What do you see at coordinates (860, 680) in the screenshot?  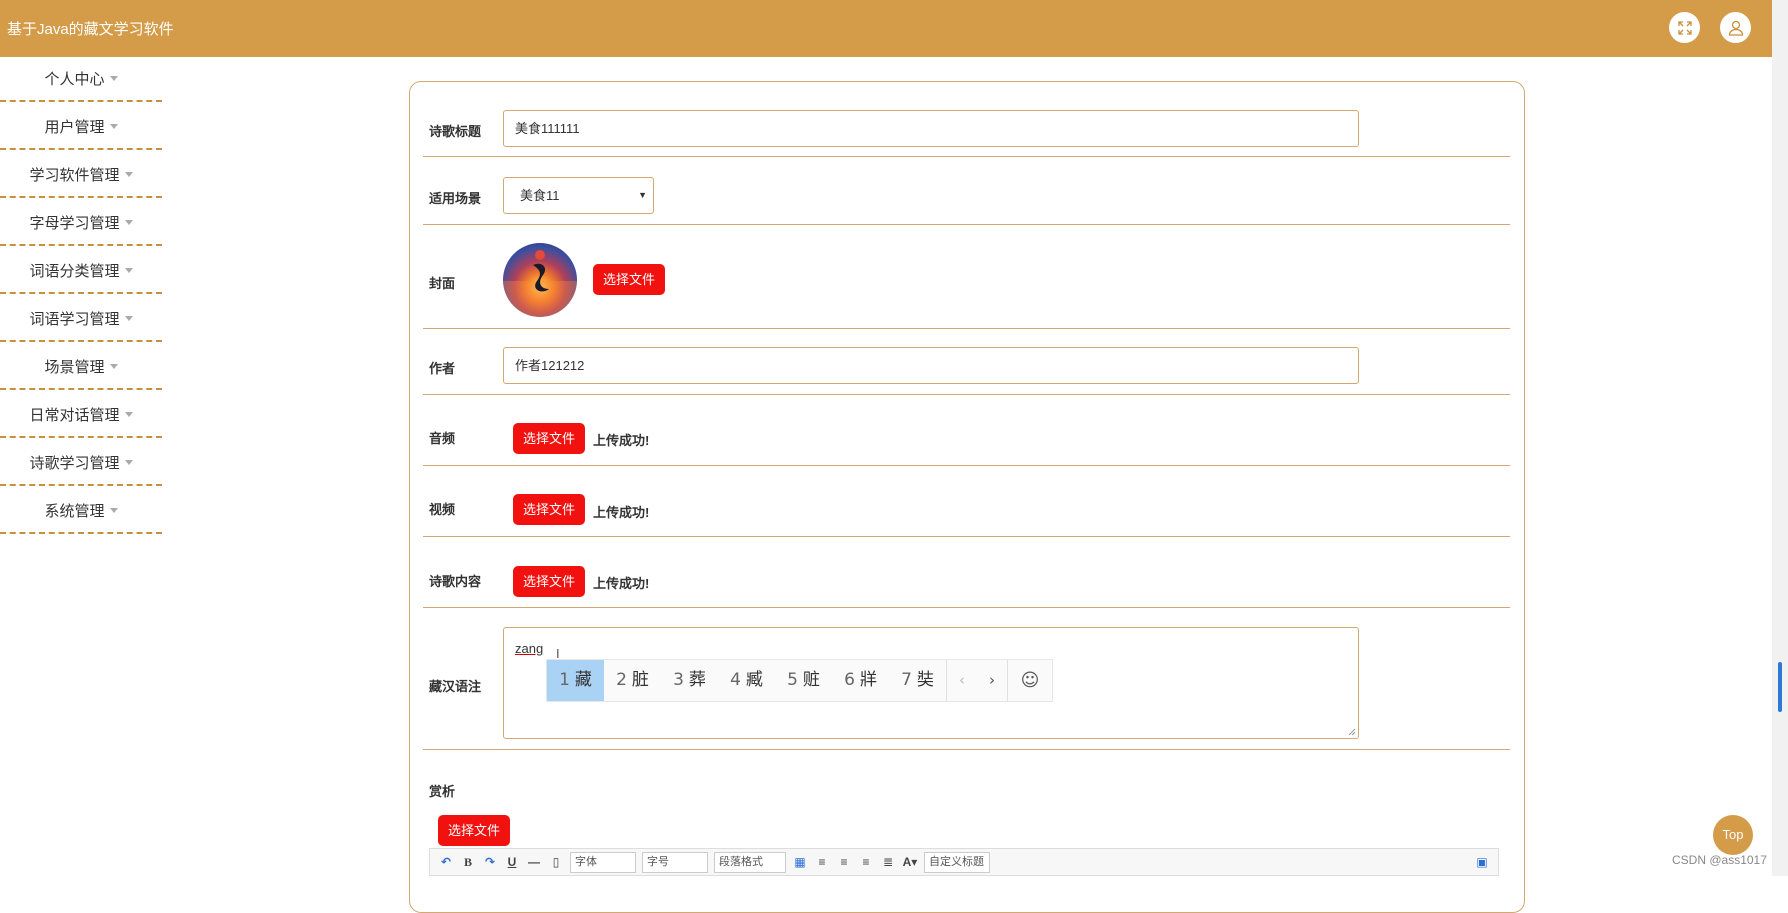 I see `ime-candidate: 6牂` at bounding box center [860, 680].